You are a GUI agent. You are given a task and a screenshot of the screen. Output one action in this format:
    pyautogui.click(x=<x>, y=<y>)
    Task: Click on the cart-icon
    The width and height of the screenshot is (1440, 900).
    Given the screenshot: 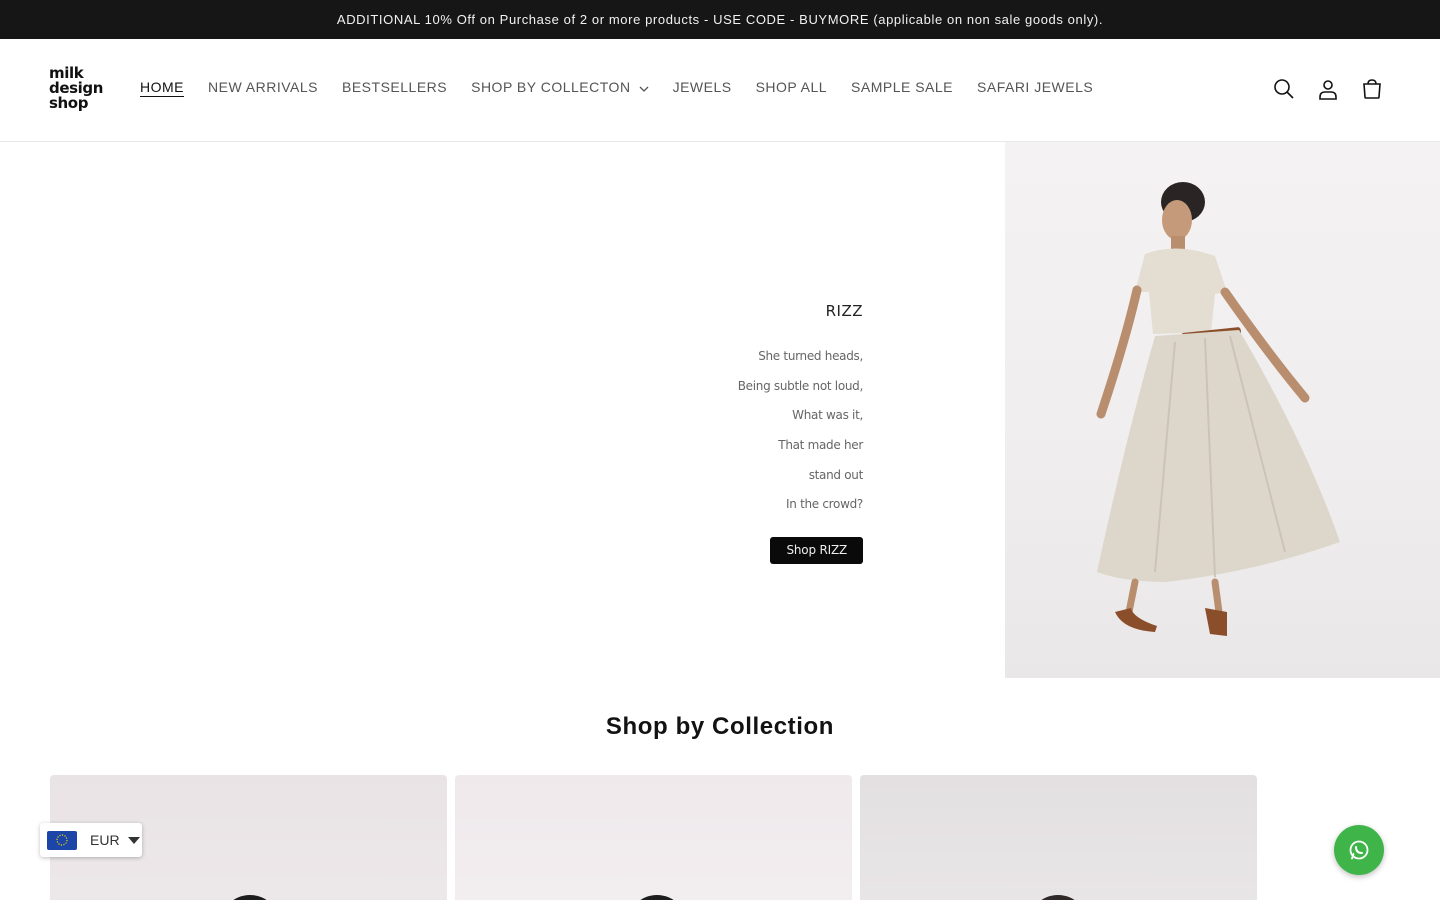 What is the action you would take?
    pyautogui.click(x=1372, y=89)
    